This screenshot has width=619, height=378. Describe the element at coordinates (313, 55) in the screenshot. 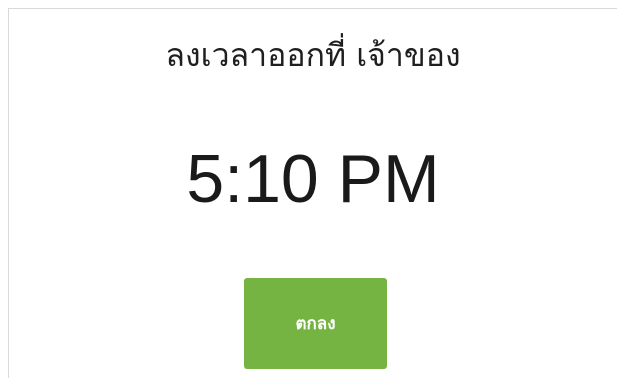

I see `dialog-title: ลงเวลาออกที่ เจ้าของ` at that location.